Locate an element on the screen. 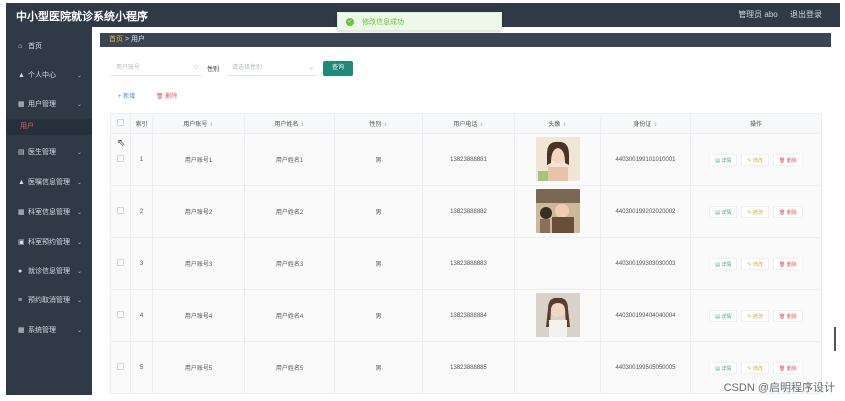 Image resolution: width=845 pixels, height=401 pixels. select-all-checkbox is located at coordinates (120, 122).